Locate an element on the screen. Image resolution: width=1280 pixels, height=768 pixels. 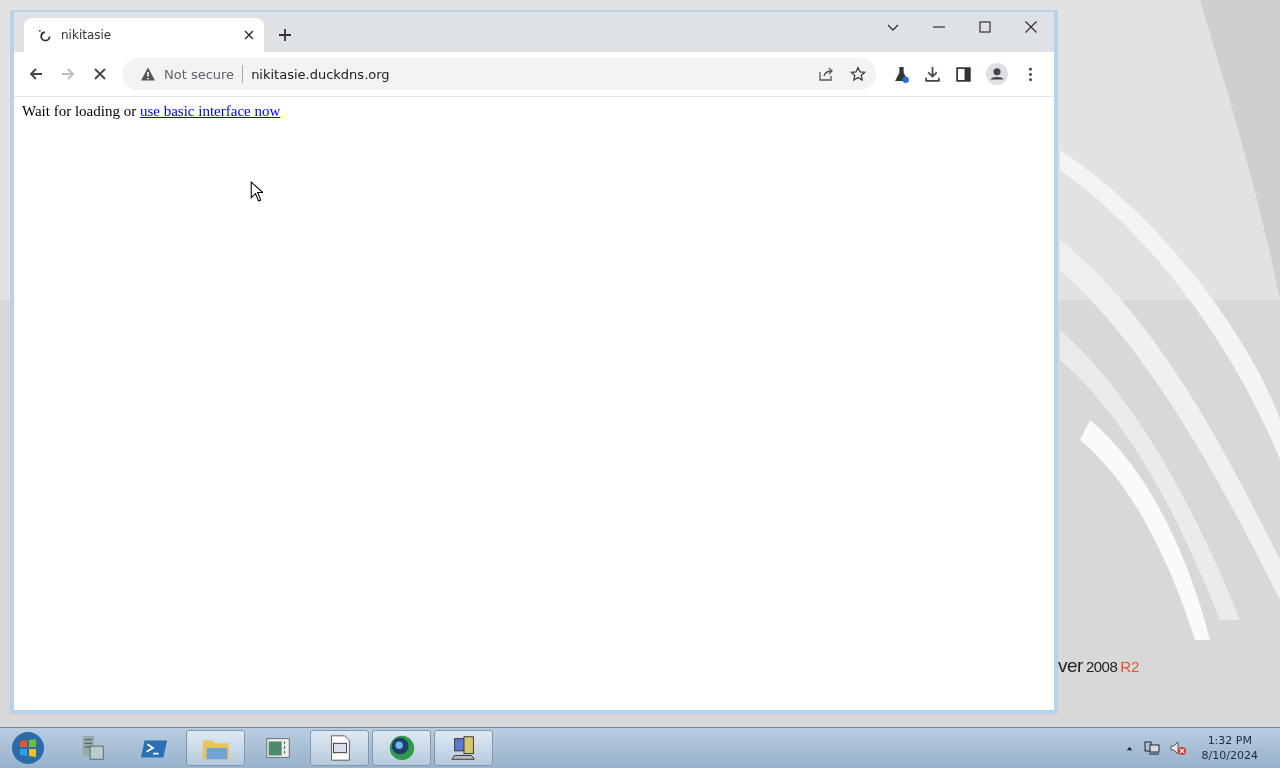
profile-icon is located at coordinates (997, 74).